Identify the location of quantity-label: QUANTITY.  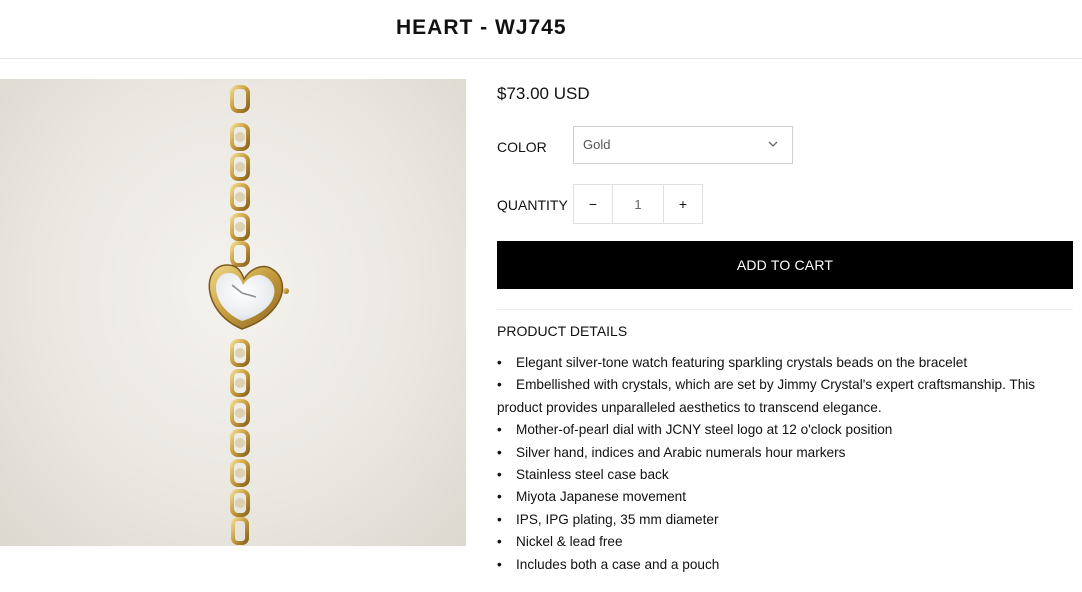
(532, 205).